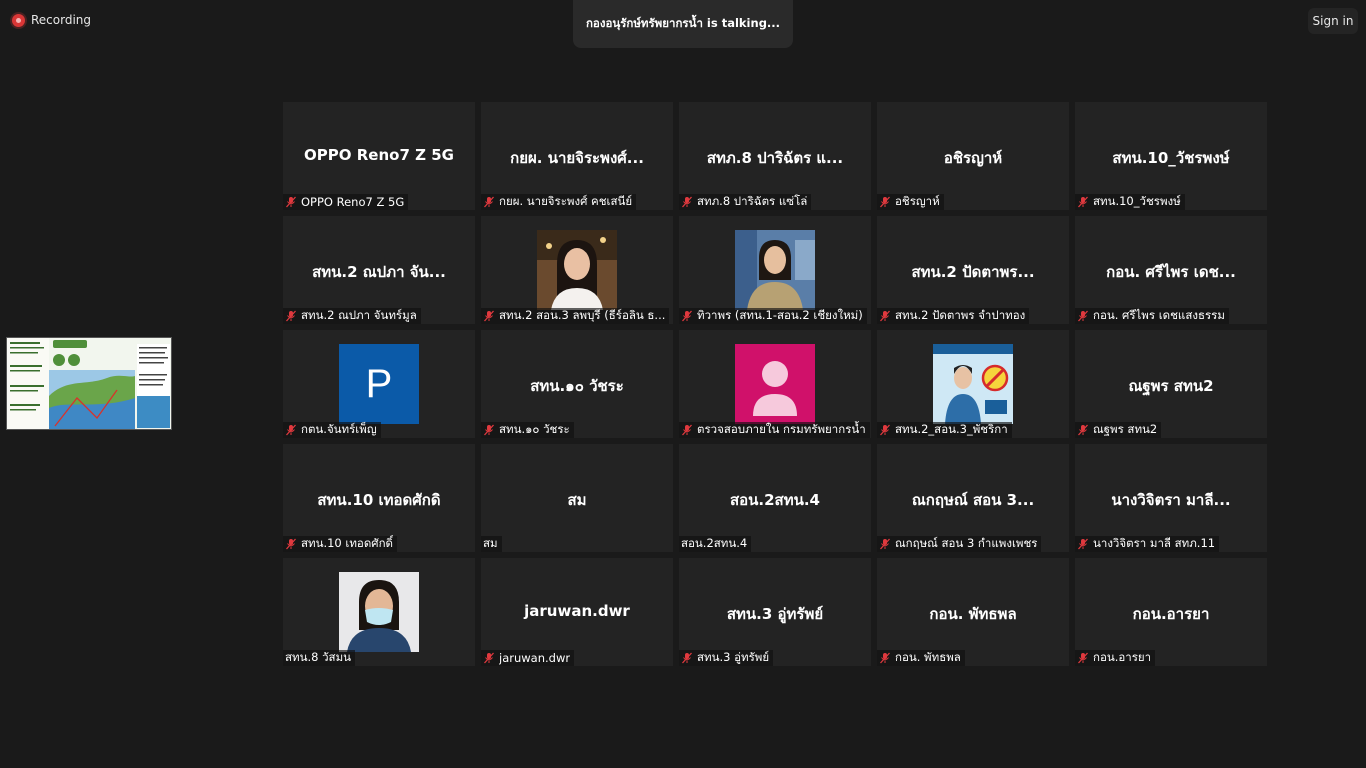  I want to click on participant-tile: สทน.10 เทอดศักดิ สทน.10 เทอดศักดิ์, so click(379, 498).